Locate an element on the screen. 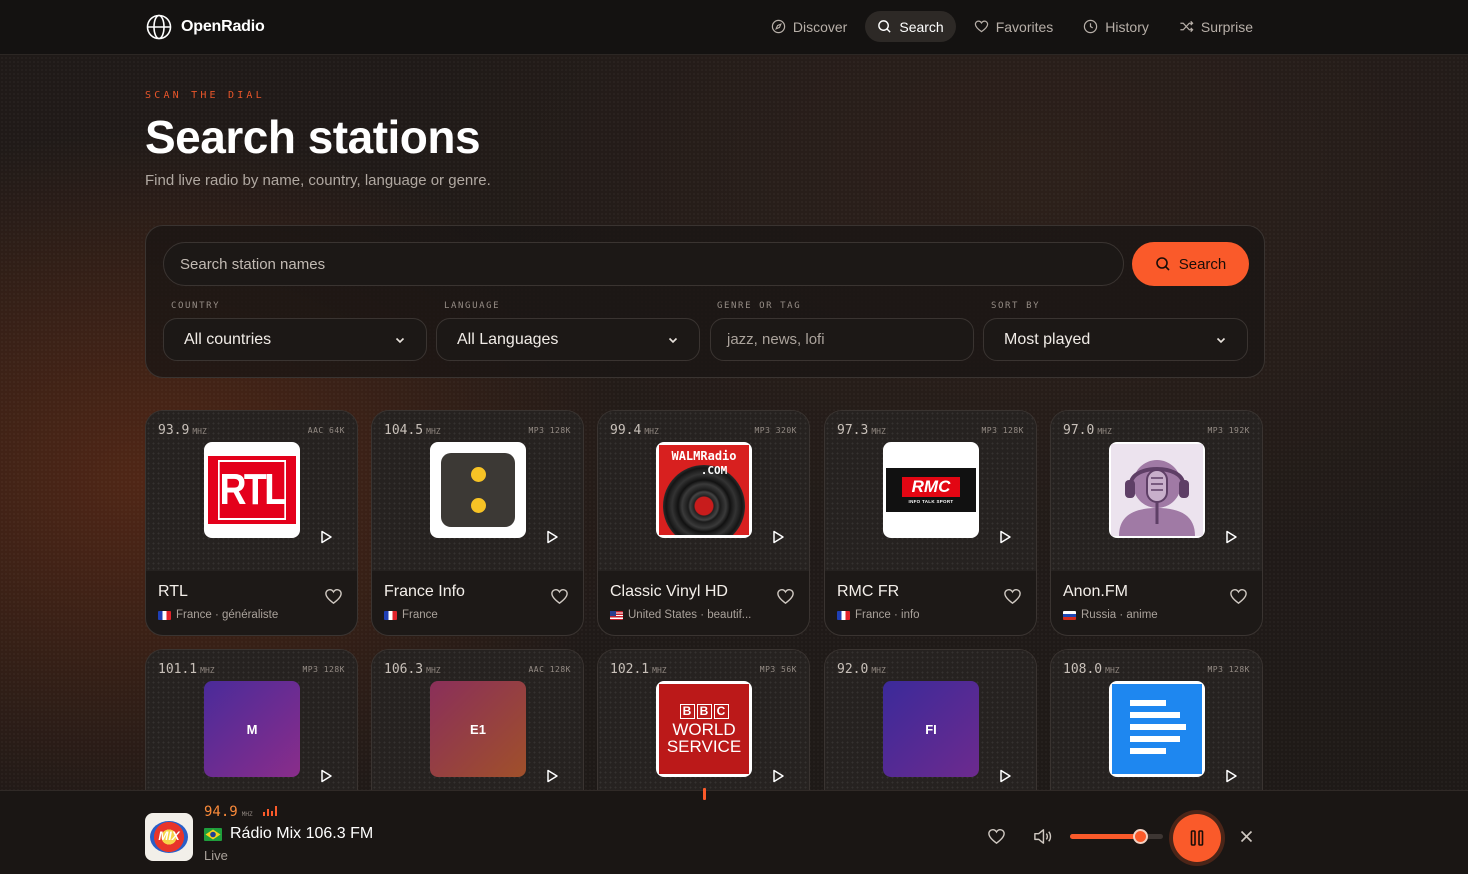  globe-icon is located at coordinates (159, 27).